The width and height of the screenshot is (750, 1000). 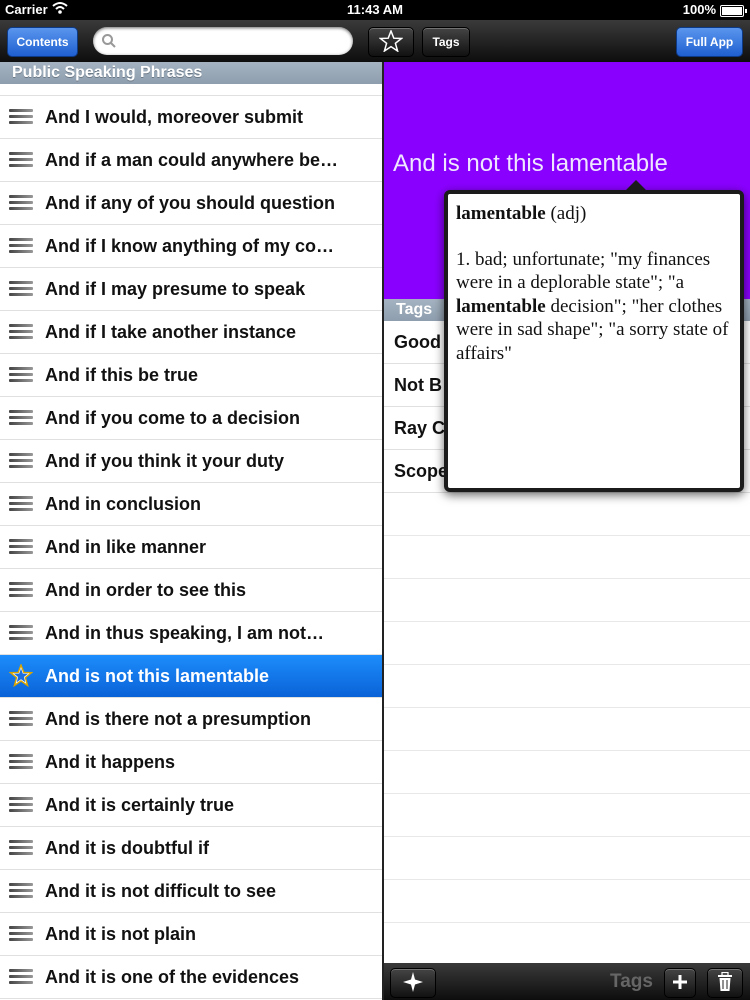 What do you see at coordinates (631, 981) in the screenshot?
I see `bottom-tags-label: Tags` at bounding box center [631, 981].